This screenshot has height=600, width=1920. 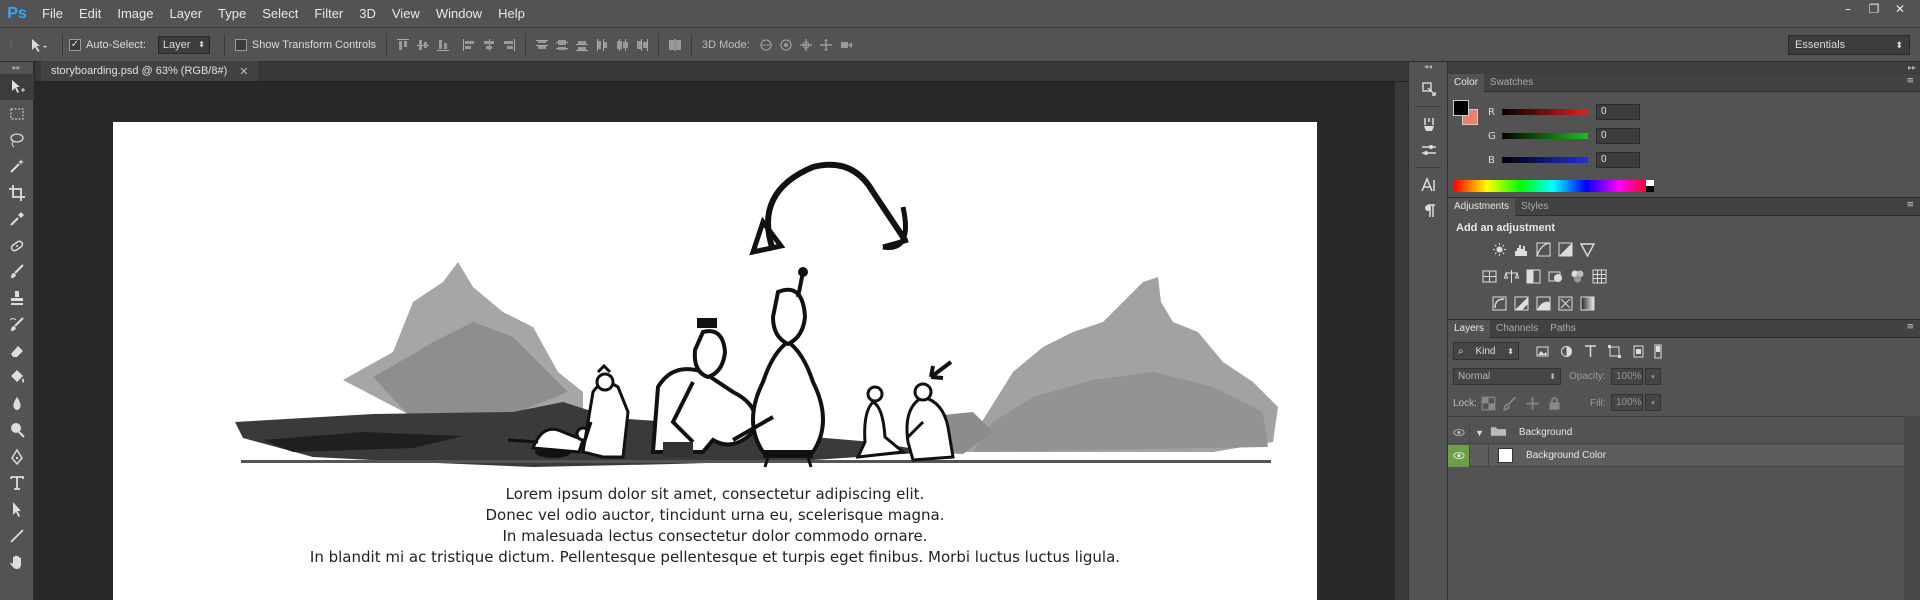 What do you see at coordinates (1627, 402) in the screenshot?
I see `fill-field: 100%` at bounding box center [1627, 402].